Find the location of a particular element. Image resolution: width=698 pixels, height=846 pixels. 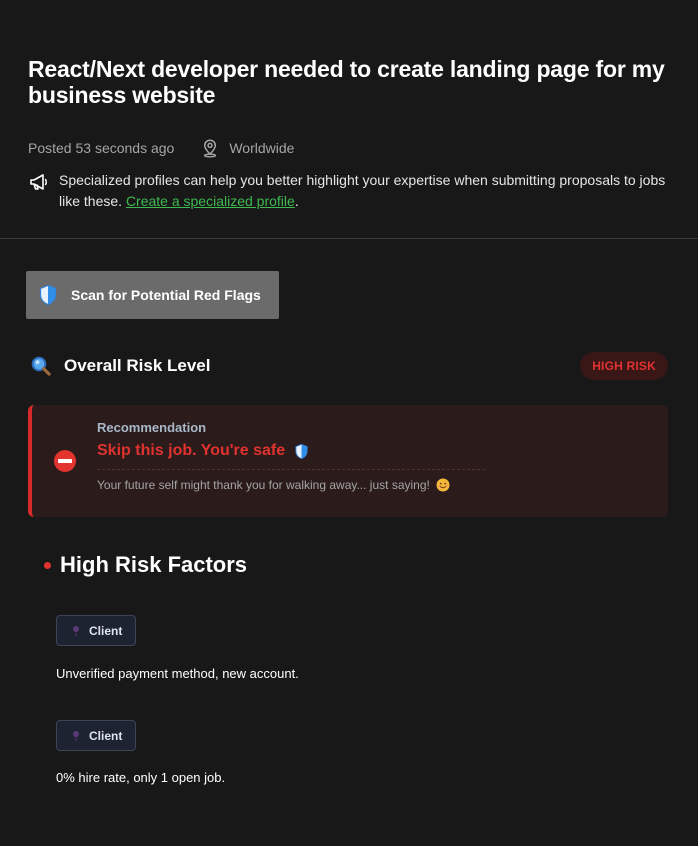

job-meta: Posted 53 seconds ago Worldwide is located at coordinates (349, 148).